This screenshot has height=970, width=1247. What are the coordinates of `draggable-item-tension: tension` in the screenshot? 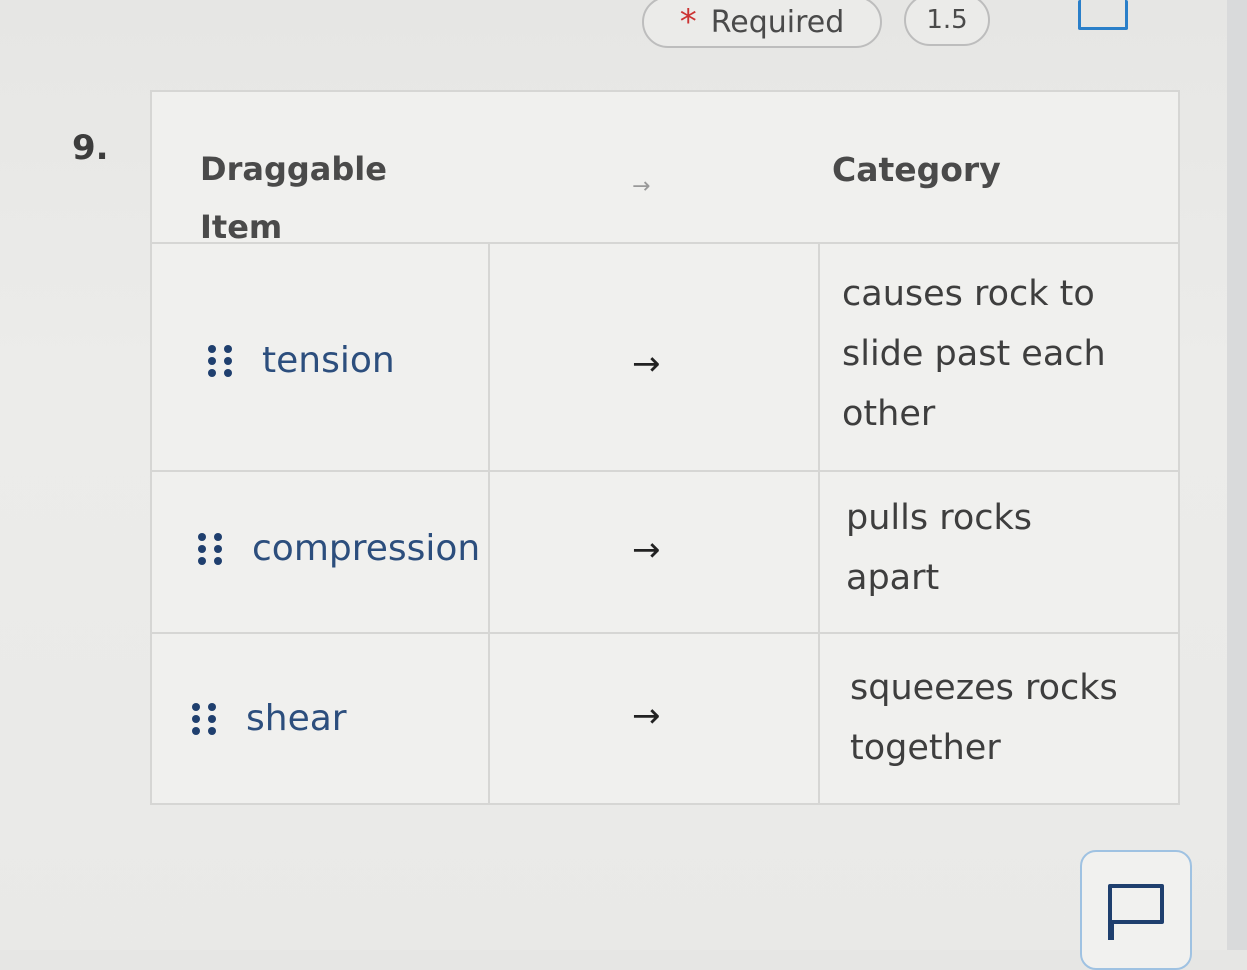 It's located at (301, 360).